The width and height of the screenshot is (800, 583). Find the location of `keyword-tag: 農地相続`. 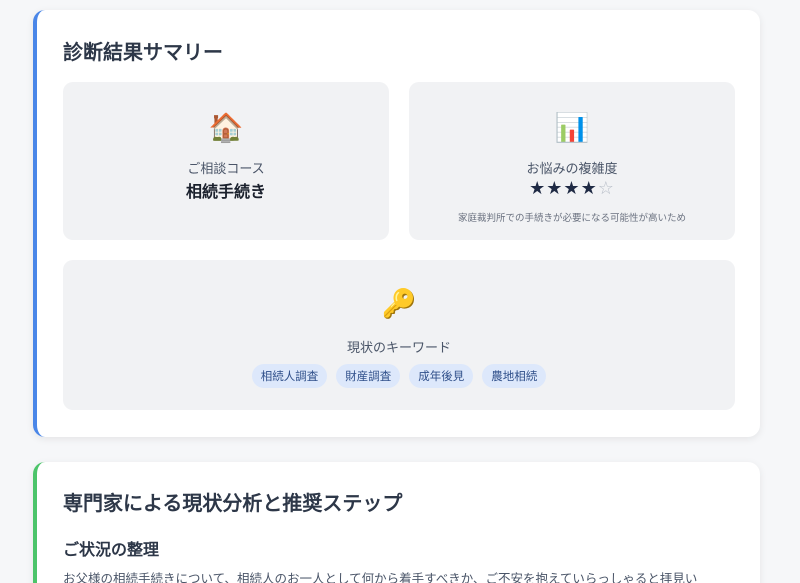

keyword-tag: 農地相続 is located at coordinates (514, 376).